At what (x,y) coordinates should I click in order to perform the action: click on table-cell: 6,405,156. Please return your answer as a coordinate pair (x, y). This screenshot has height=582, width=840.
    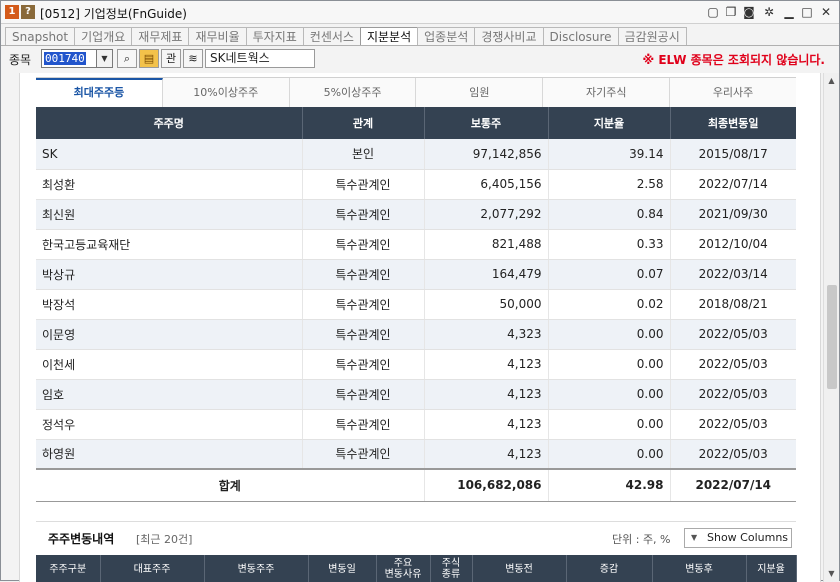
    Looking at the image, I should click on (486, 184).